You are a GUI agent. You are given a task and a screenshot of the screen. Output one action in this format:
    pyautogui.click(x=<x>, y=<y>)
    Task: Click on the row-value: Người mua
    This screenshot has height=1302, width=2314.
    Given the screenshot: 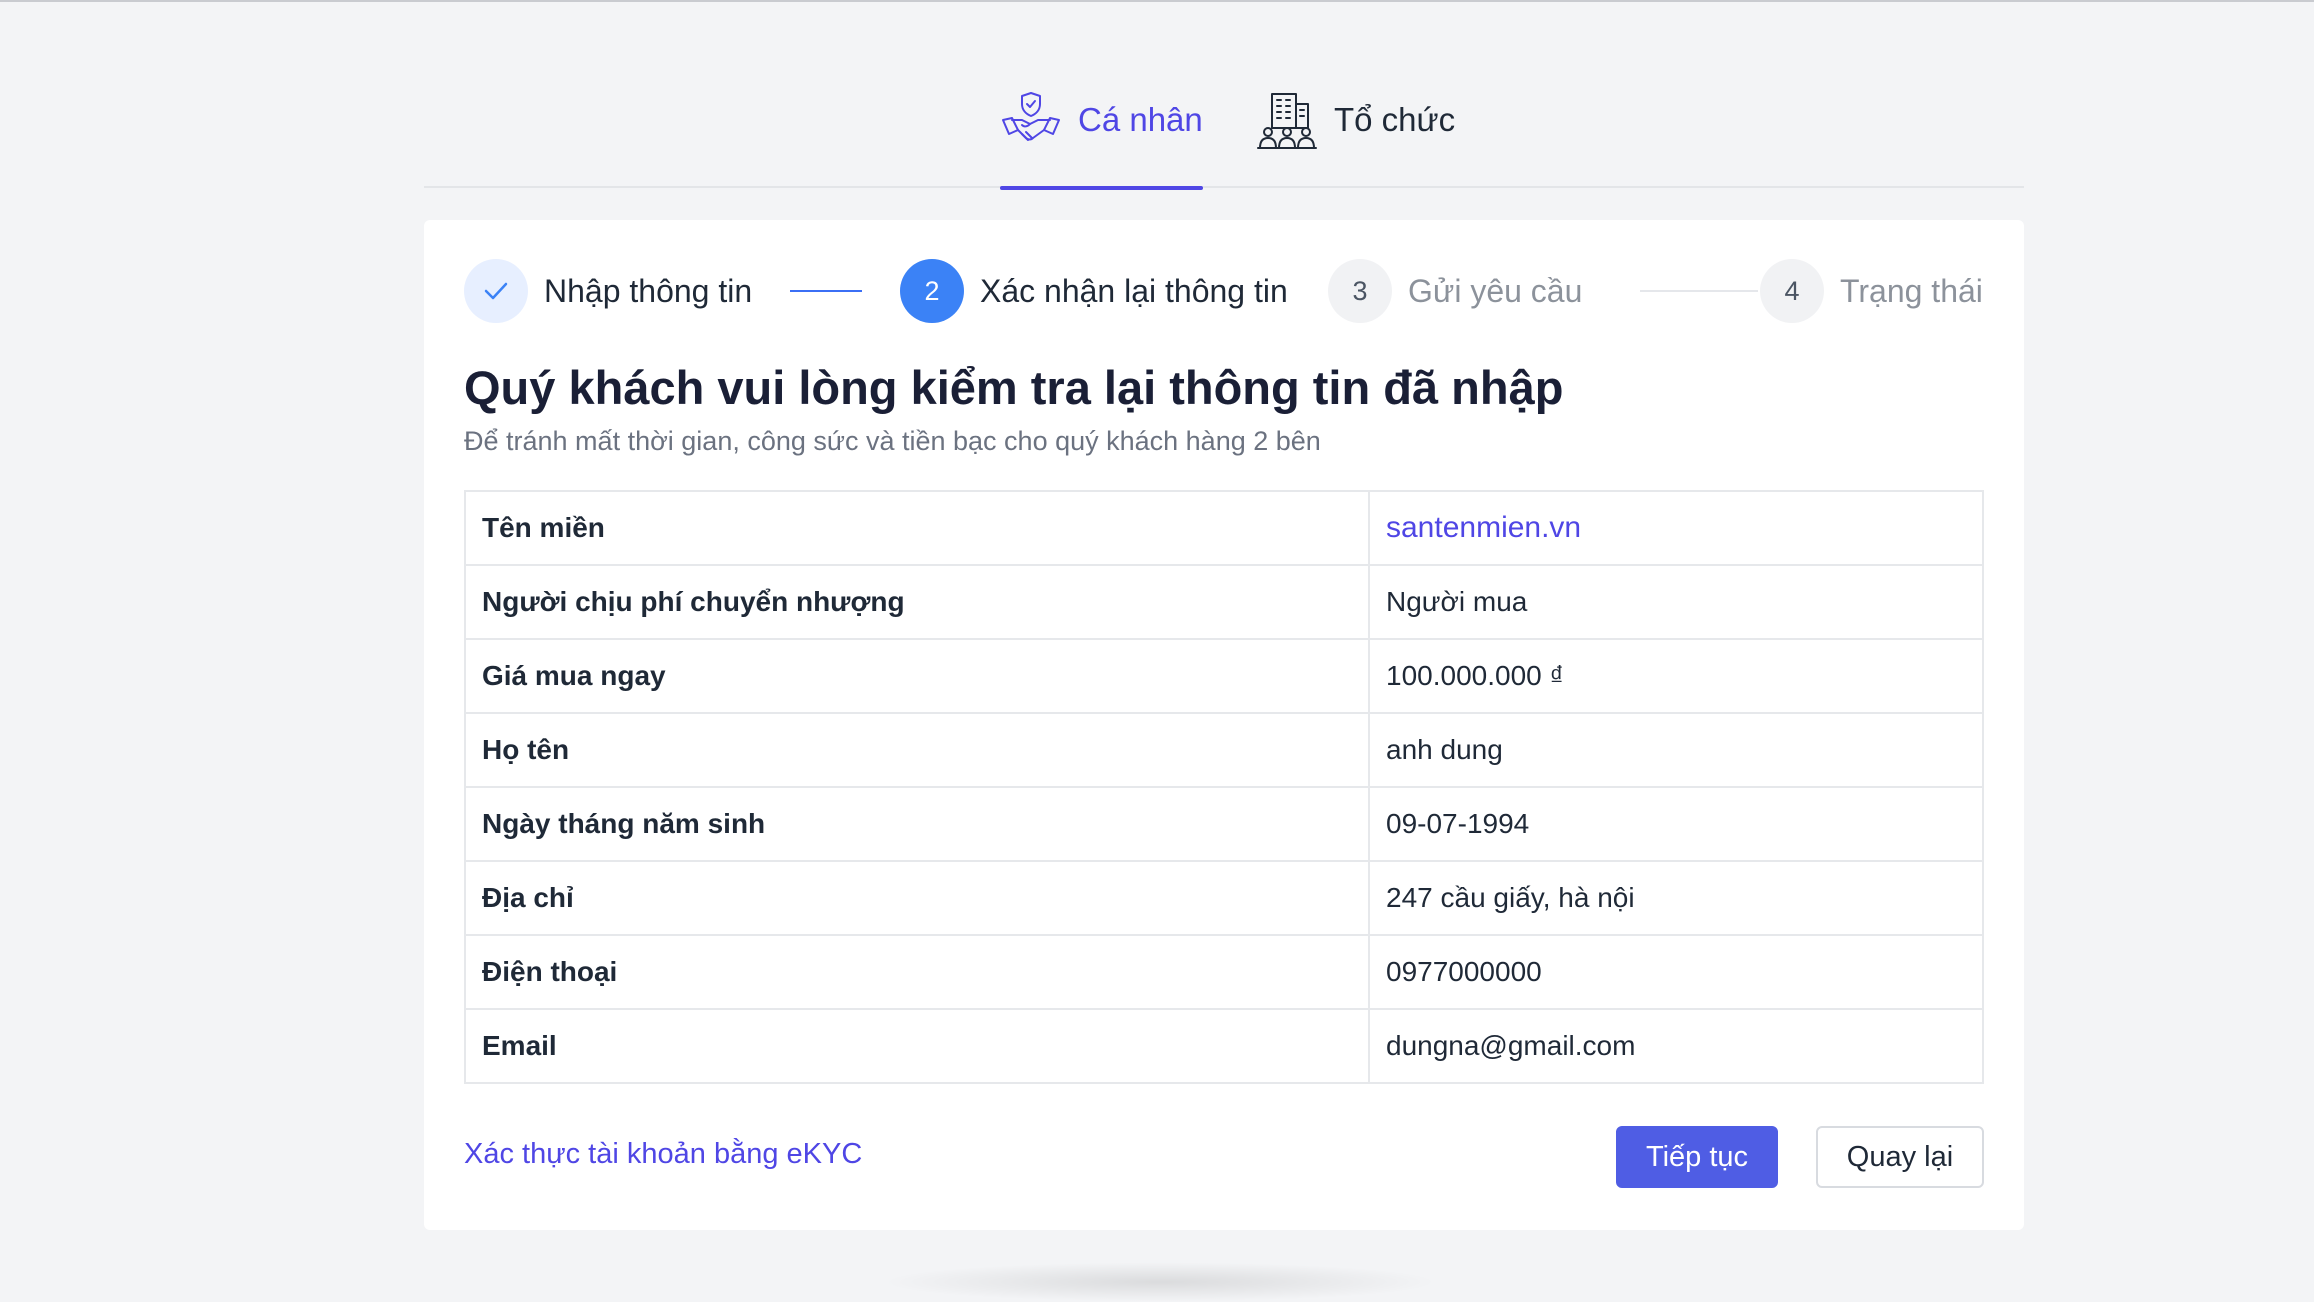 What is the action you would take?
    pyautogui.click(x=1676, y=602)
    